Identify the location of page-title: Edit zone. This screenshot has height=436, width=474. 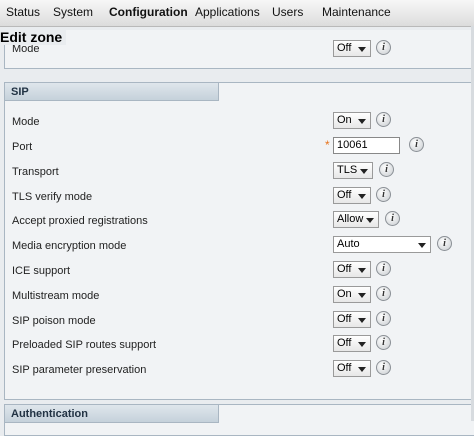
(33, 37).